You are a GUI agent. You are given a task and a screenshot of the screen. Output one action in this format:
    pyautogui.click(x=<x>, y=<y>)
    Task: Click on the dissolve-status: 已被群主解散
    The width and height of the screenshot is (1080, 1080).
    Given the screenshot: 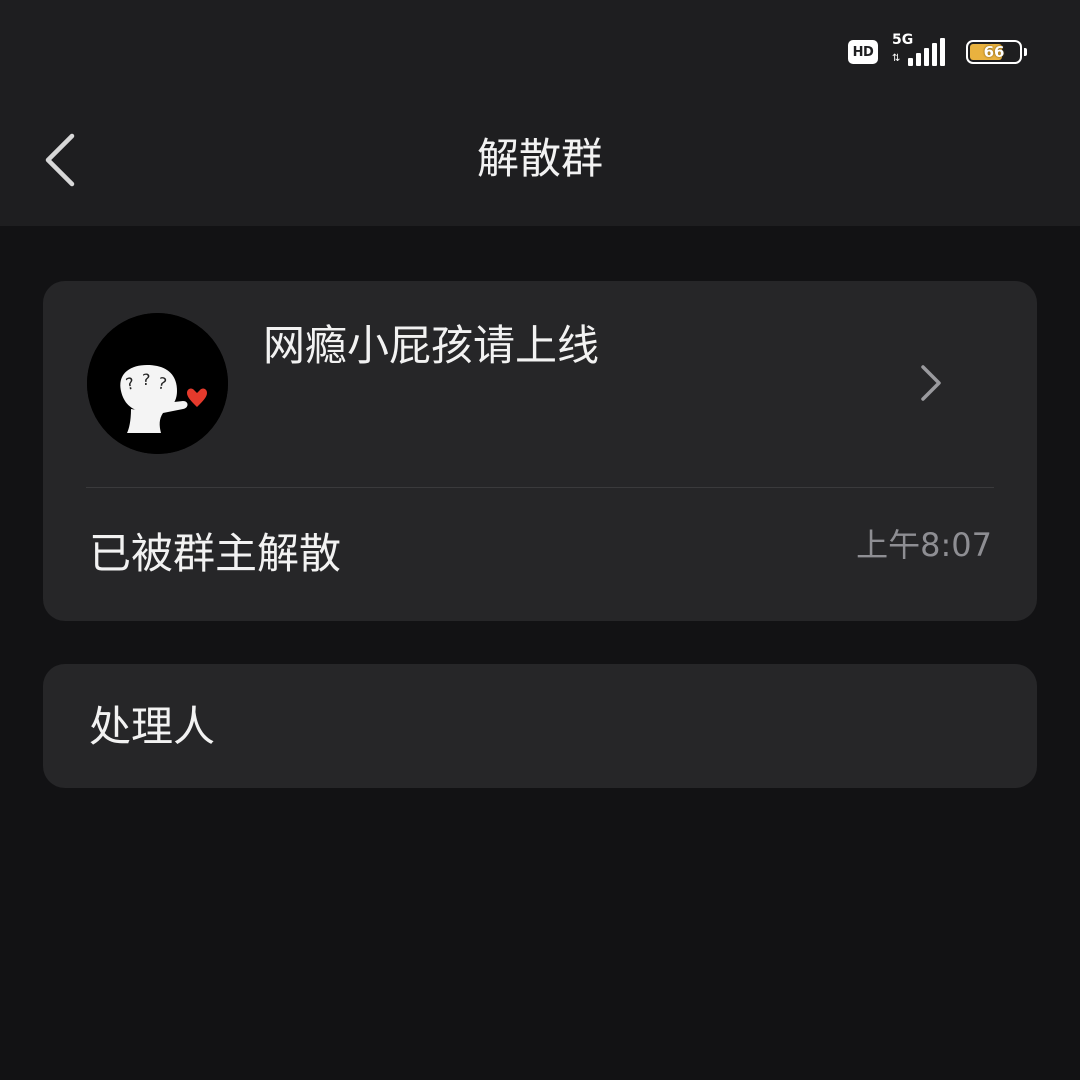 What is the action you would take?
    pyautogui.click(x=215, y=553)
    